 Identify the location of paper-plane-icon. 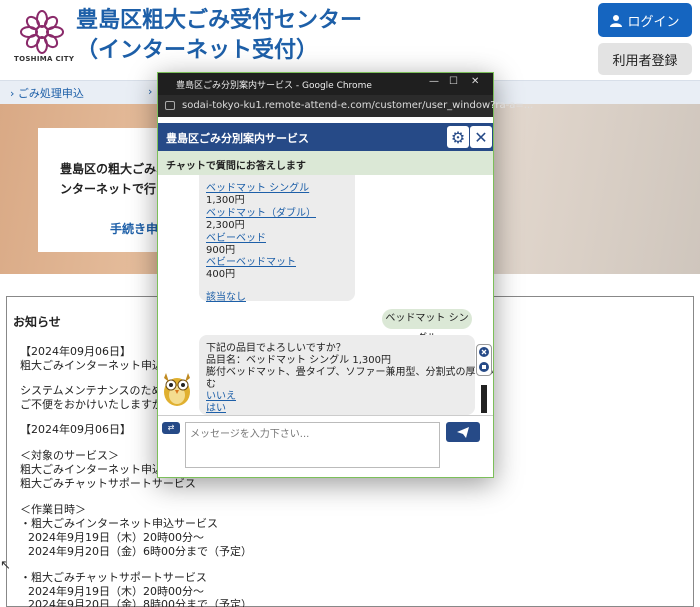
(463, 432).